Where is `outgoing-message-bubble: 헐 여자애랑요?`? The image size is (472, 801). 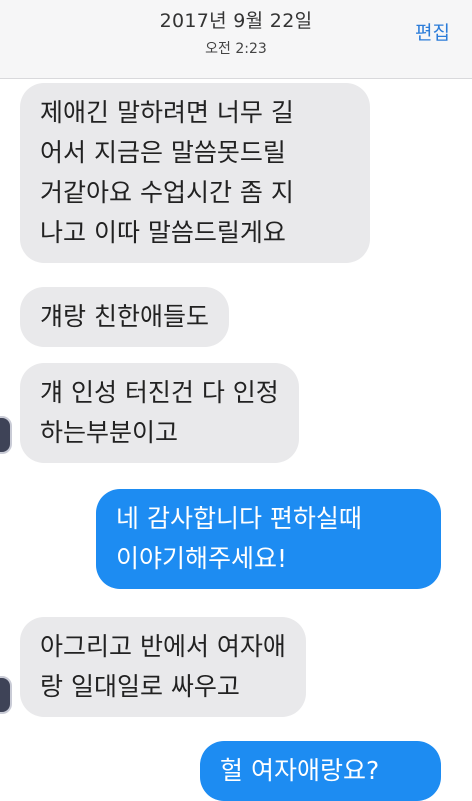
outgoing-message-bubble: 헐 여자애랑요? is located at coordinates (320, 771).